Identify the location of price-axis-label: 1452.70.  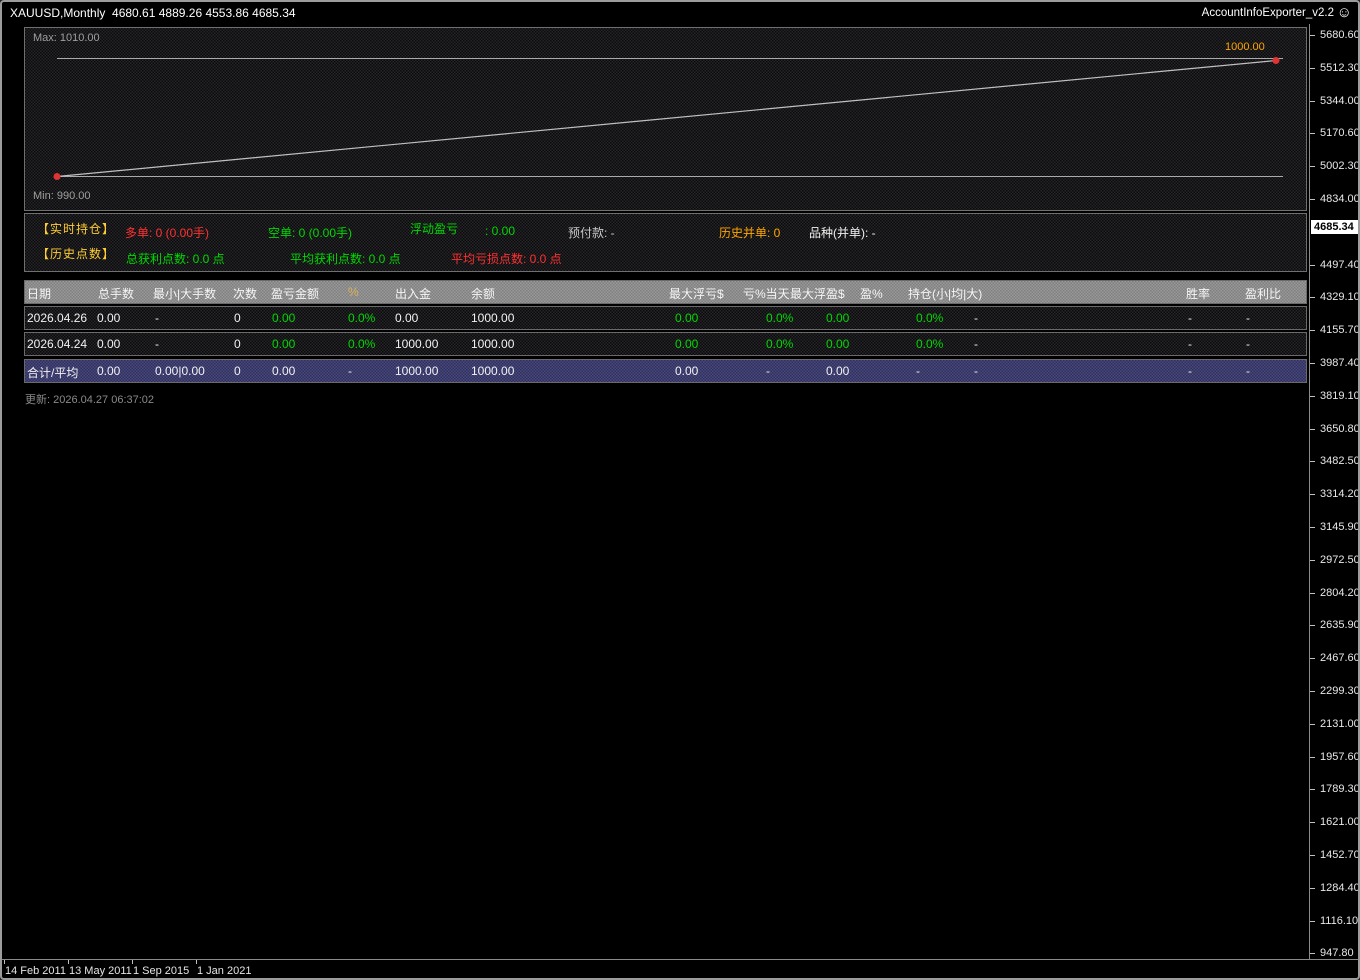
(1340, 855).